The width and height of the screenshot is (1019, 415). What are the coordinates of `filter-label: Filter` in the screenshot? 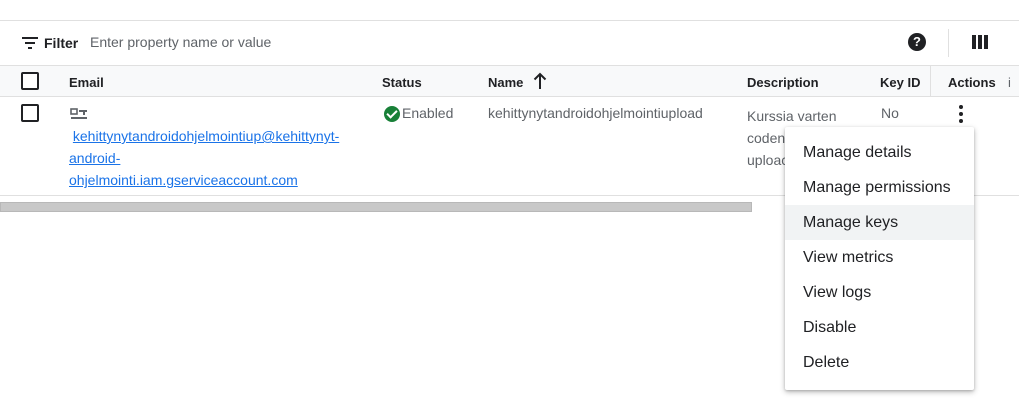 It's located at (61, 43).